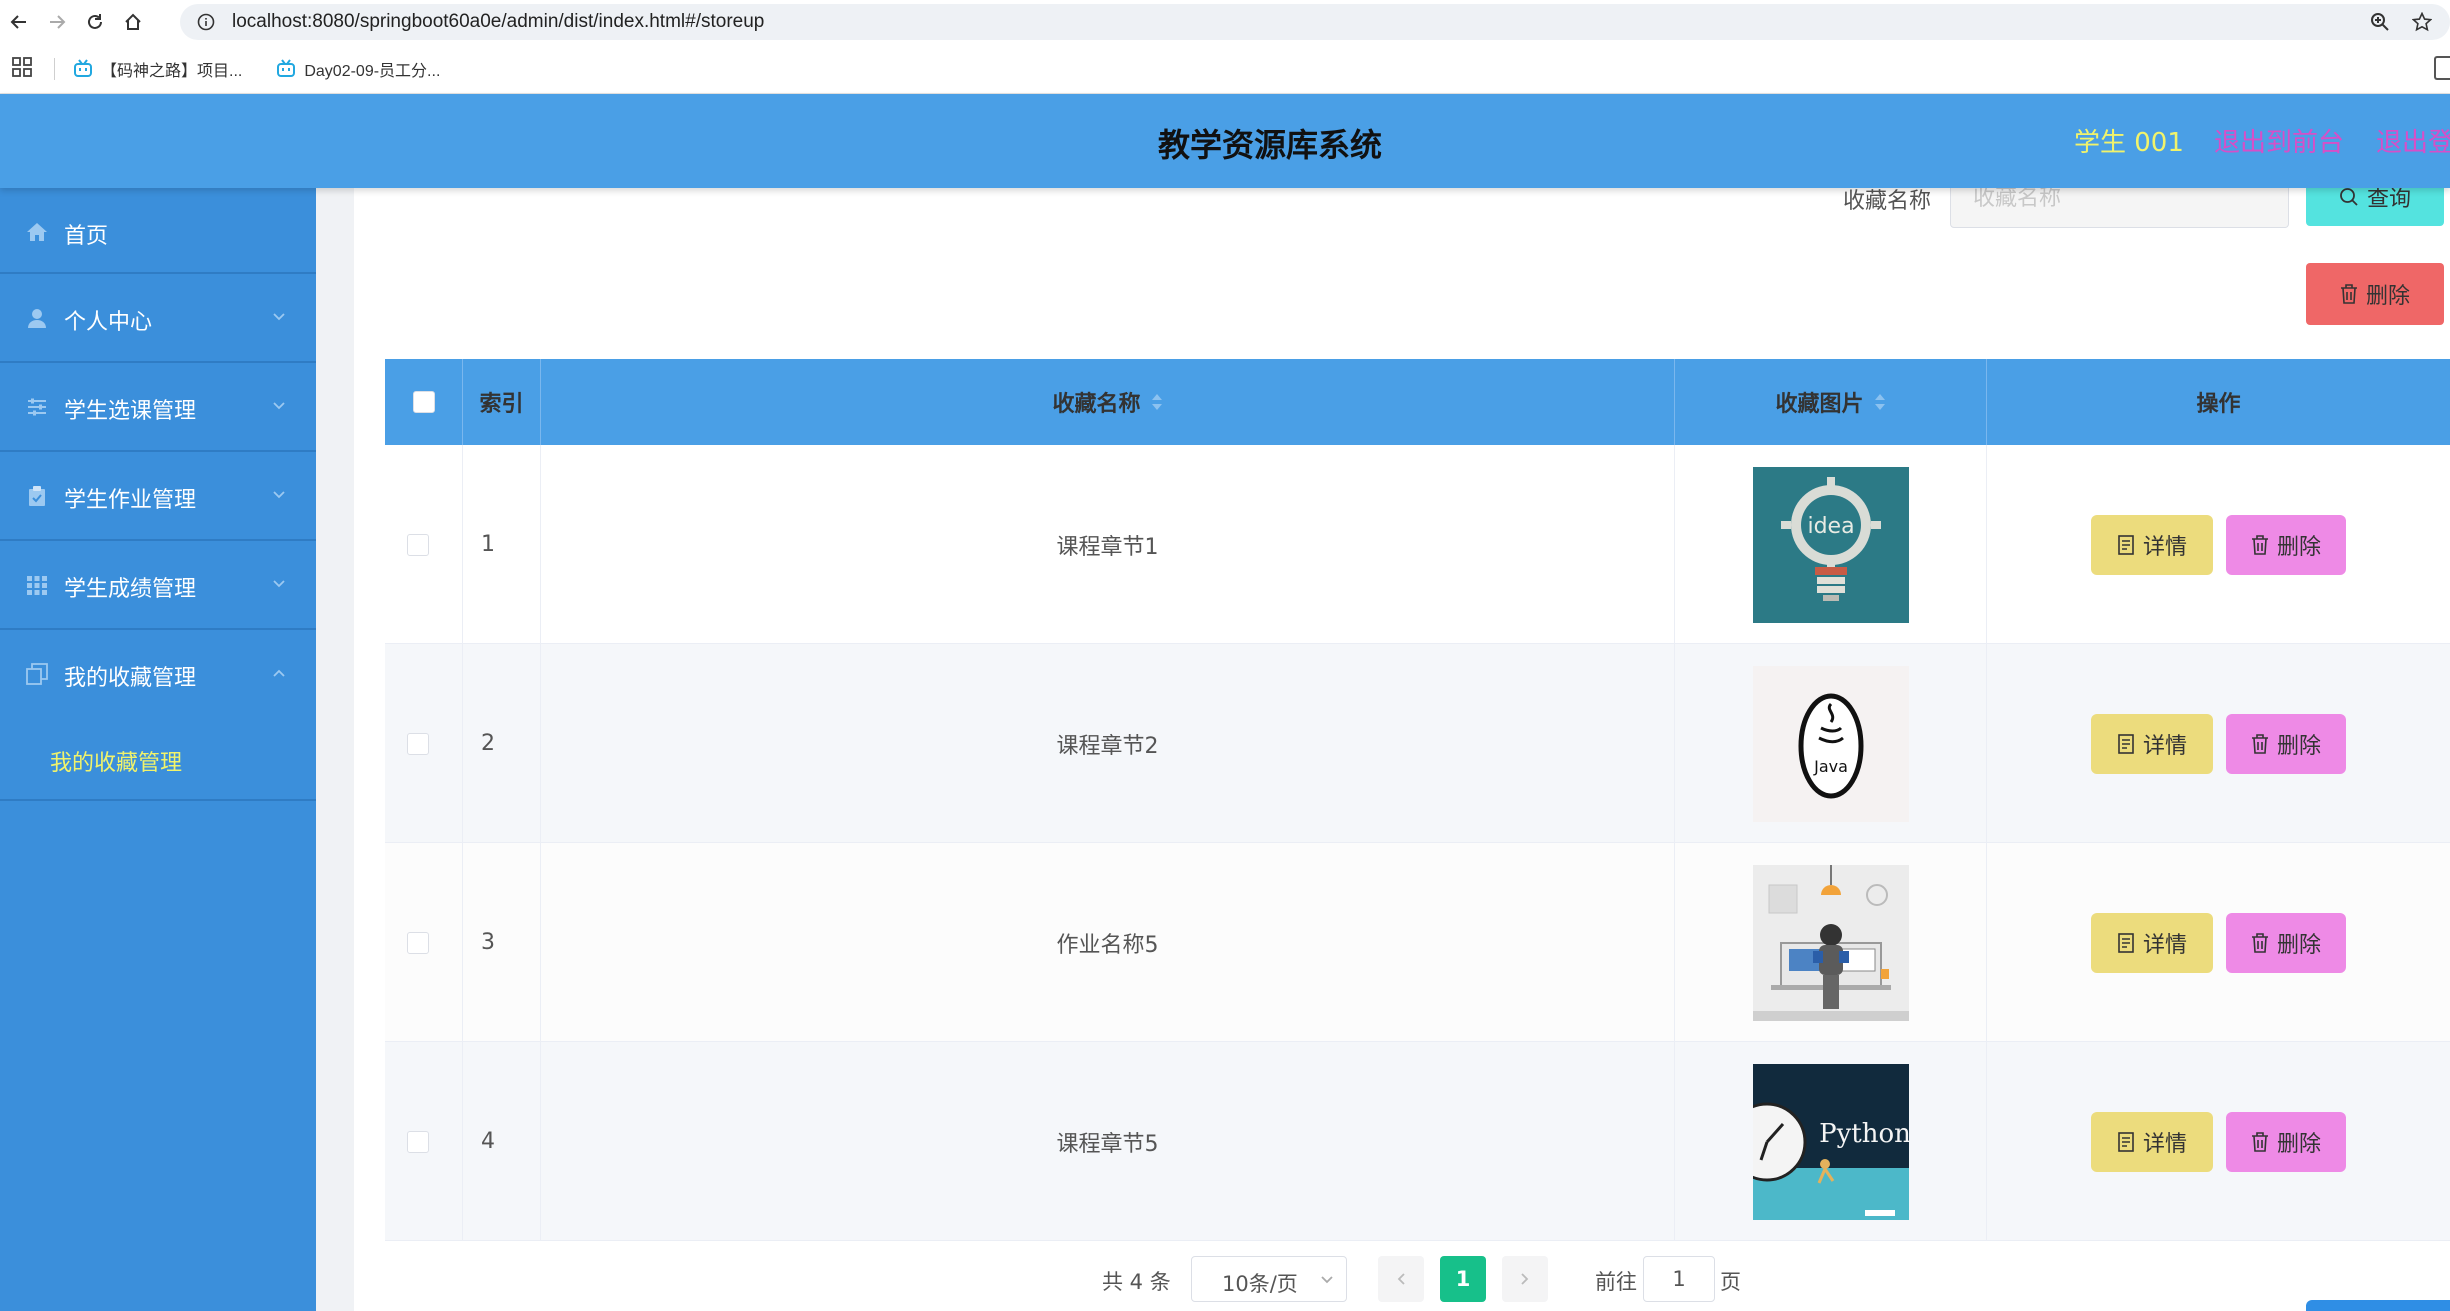  Describe the element at coordinates (130, 678) in the screenshot. I see `sidebar-item-label: 我的收藏管理` at that location.